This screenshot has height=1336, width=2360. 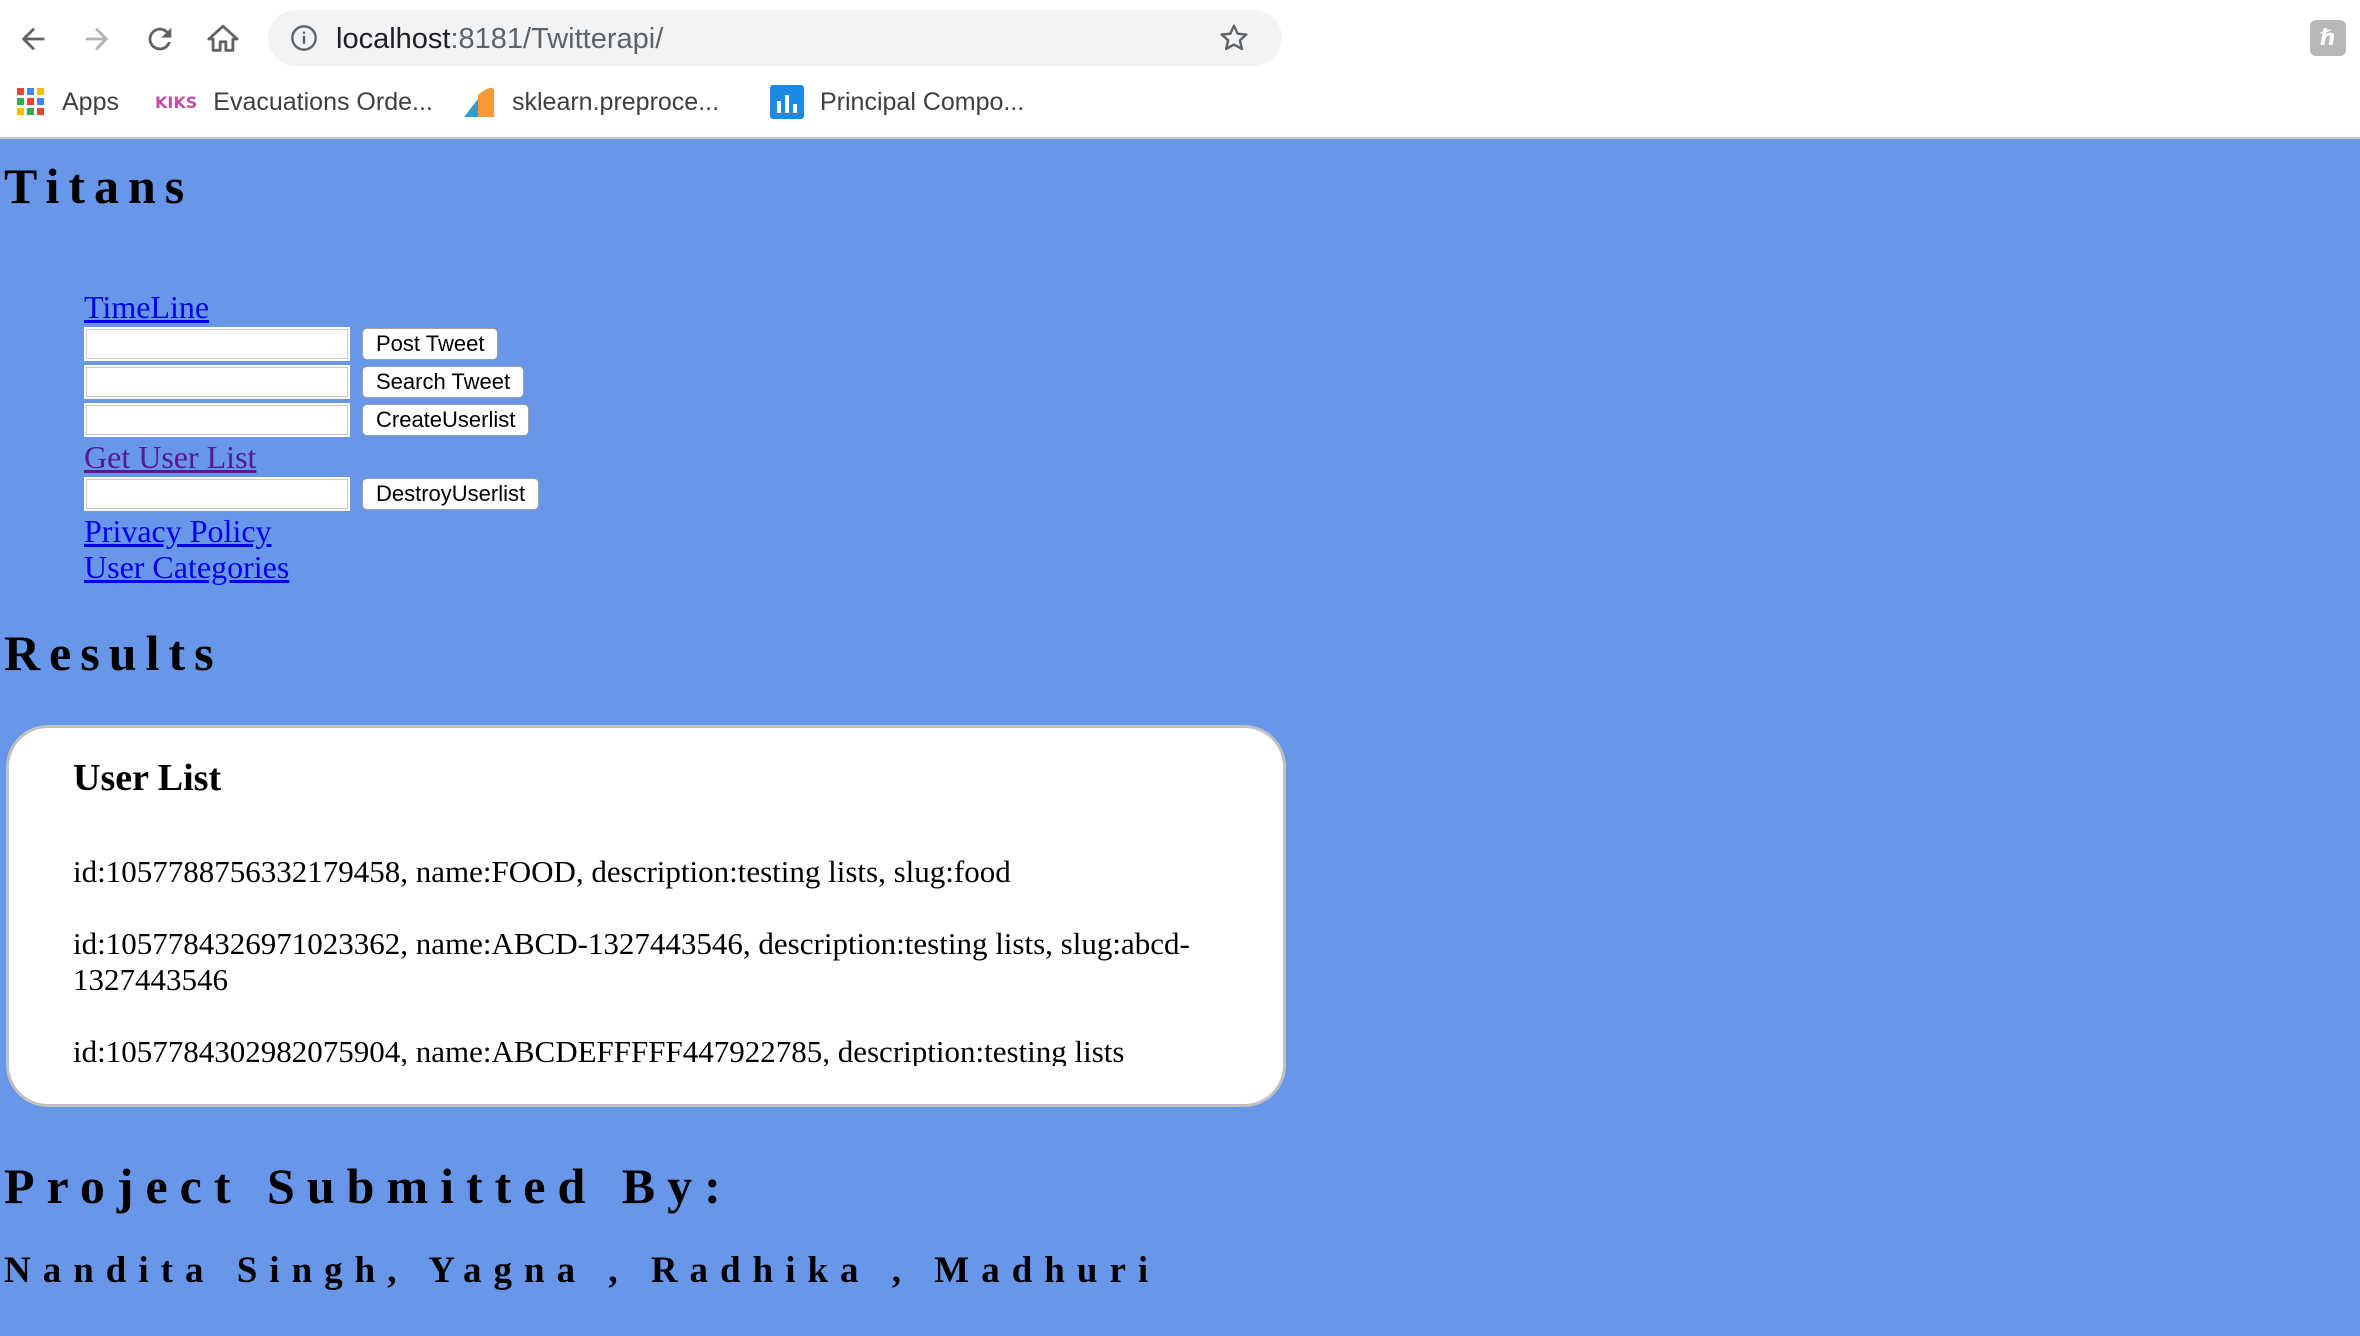 What do you see at coordinates (178, 531) in the screenshot?
I see `privacy-policy-link: Privacy Policy` at bounding box center [178, 531].